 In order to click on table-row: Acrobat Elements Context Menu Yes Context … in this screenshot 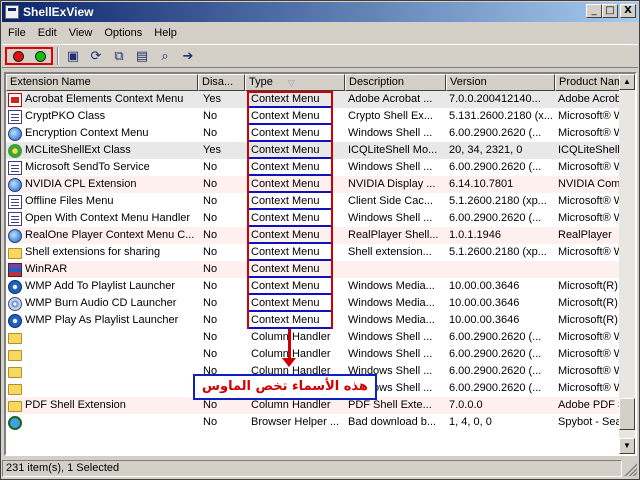, I will do `click(314, 99)`.